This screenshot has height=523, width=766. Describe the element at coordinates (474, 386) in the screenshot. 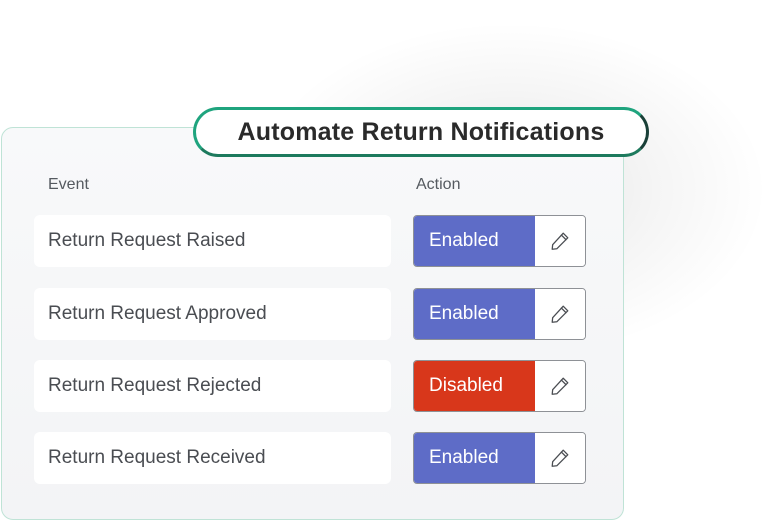

I see `status-toggle-button: Disabled` at that location.